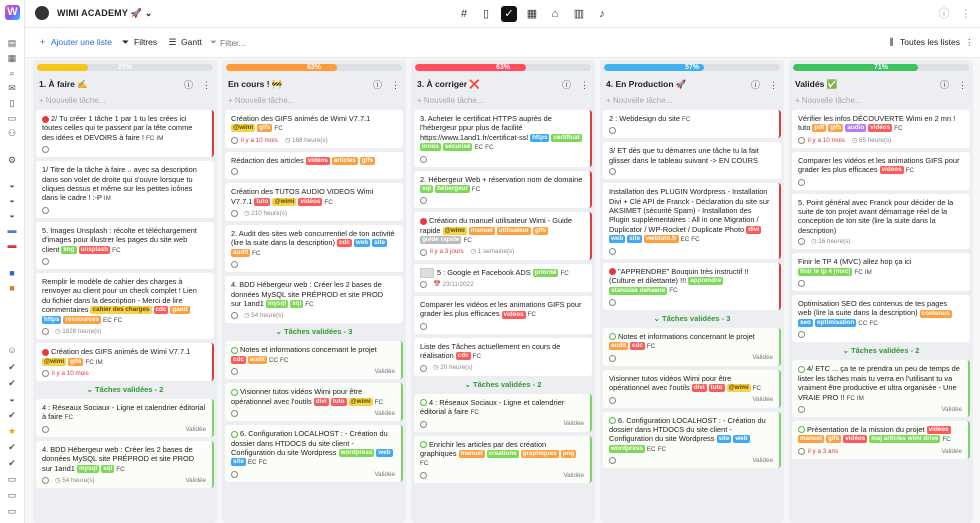 The image size is (980, 523). What do you see at coordinates (344, 160) in the screenshot?
I see `task-tag: articles` at bounding box center [344, 160].